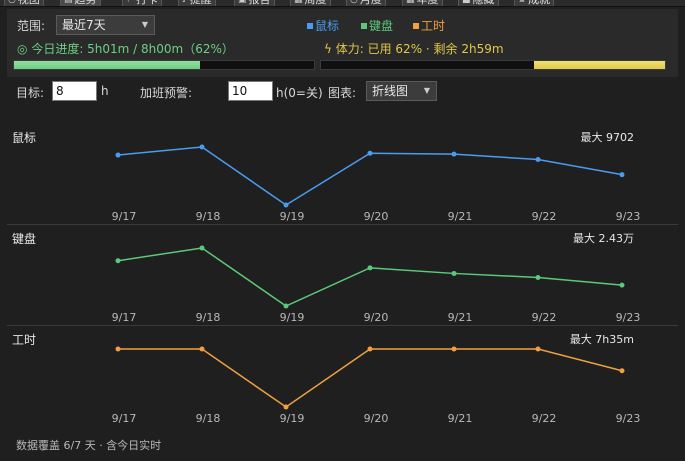 This screenshot has height=461, width=685. Describe the element at coordinates (242, 2) in the screenshot. I see `doc-icon: ▣` at that location.